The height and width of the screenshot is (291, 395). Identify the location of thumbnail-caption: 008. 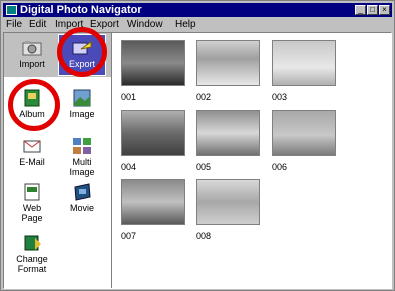
(204, 236).